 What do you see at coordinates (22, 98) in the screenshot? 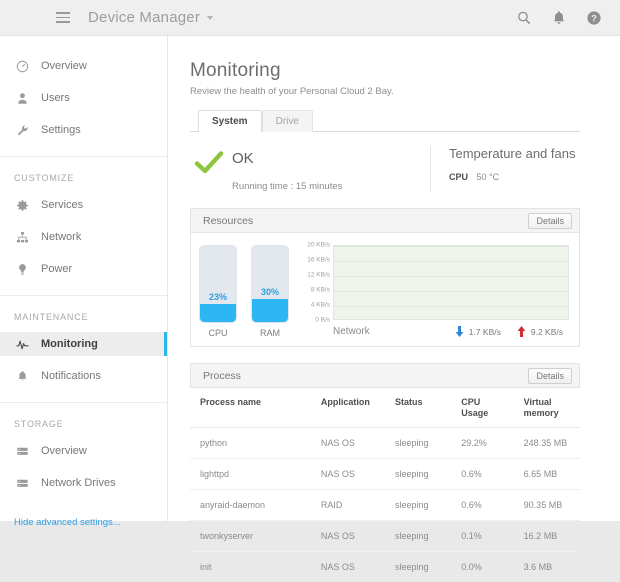
I see `user-icon` at bounding box center [22, 98].